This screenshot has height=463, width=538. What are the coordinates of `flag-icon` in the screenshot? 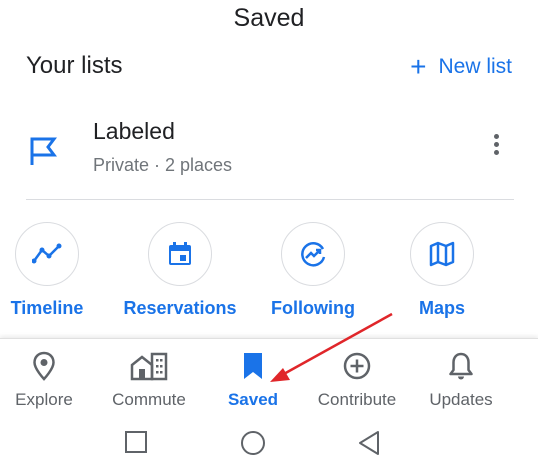 It's located at (43, 151).